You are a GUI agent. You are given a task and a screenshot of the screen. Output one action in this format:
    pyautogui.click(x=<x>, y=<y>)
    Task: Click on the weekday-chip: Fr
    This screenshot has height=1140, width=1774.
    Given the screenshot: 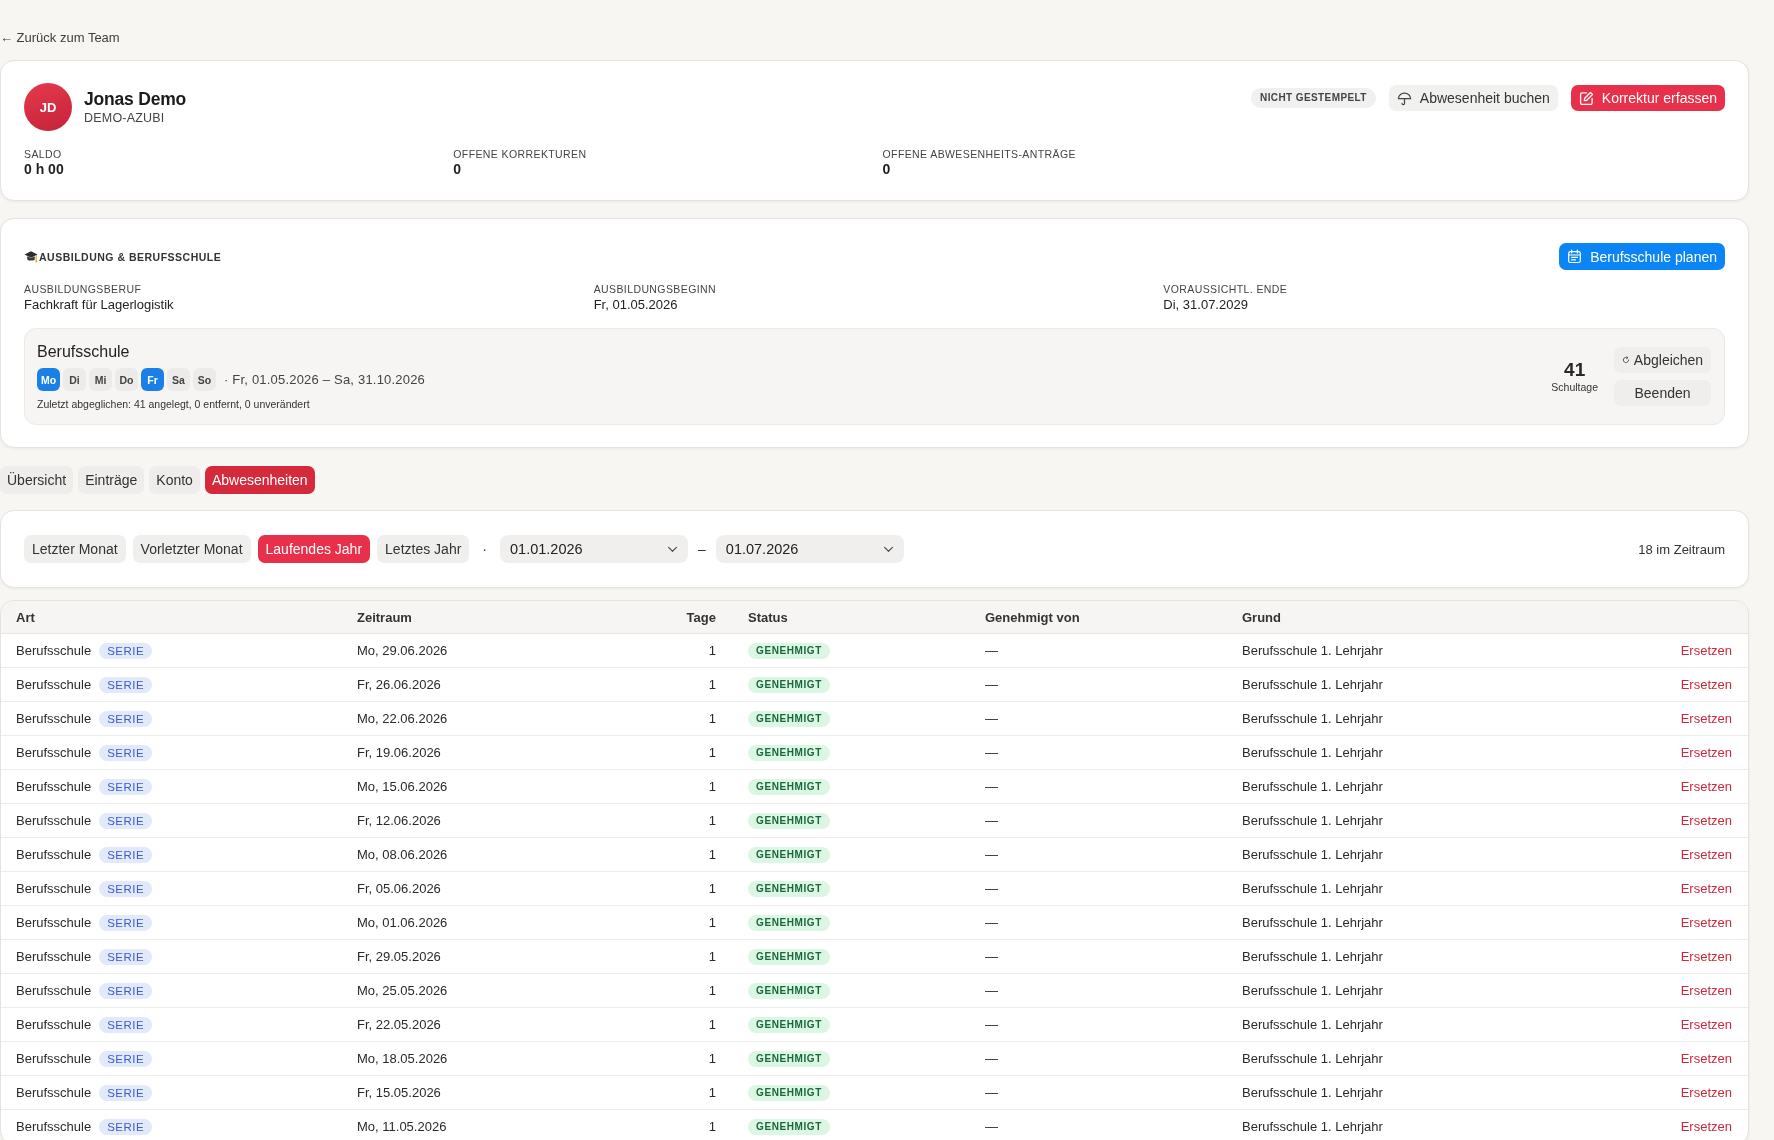 What is the action you would take?
    pyautogui.click(x=152, y=379)
    